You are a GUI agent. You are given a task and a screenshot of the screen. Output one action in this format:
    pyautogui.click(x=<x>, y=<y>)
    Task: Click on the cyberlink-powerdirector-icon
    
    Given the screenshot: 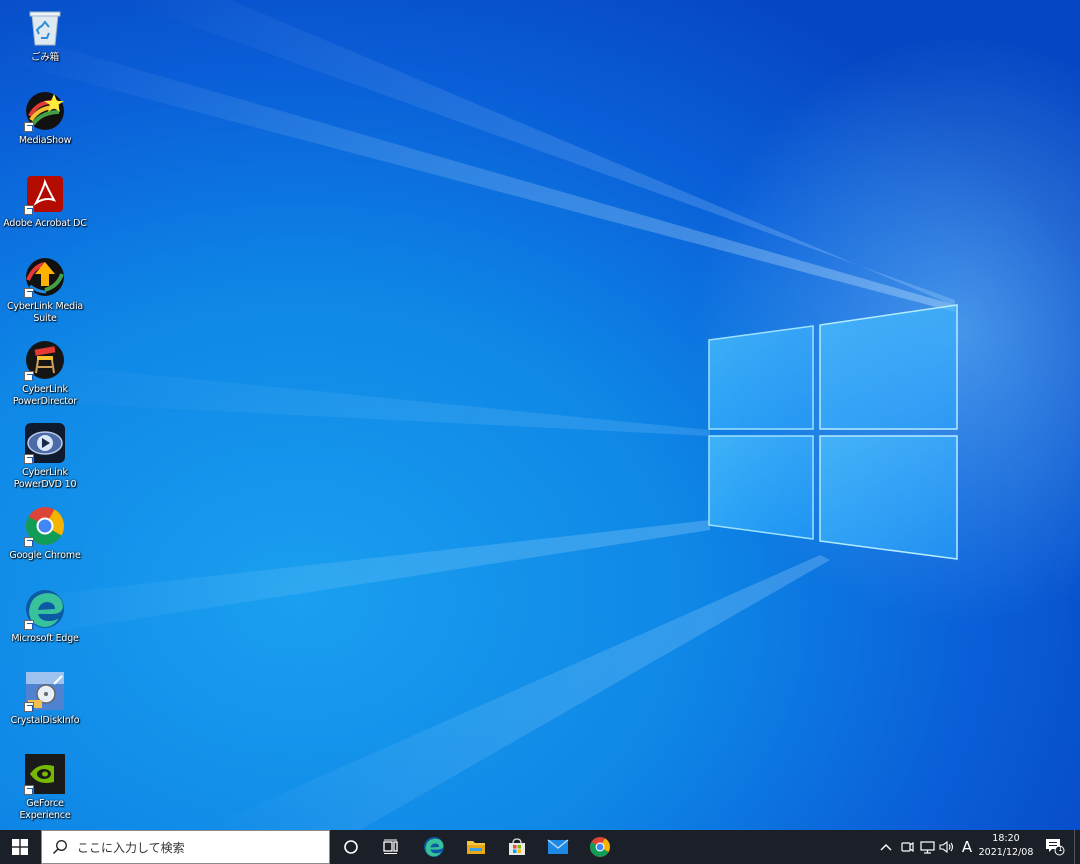 What is the action you would take?
    pyautogui.click(x=45, y=360)
    